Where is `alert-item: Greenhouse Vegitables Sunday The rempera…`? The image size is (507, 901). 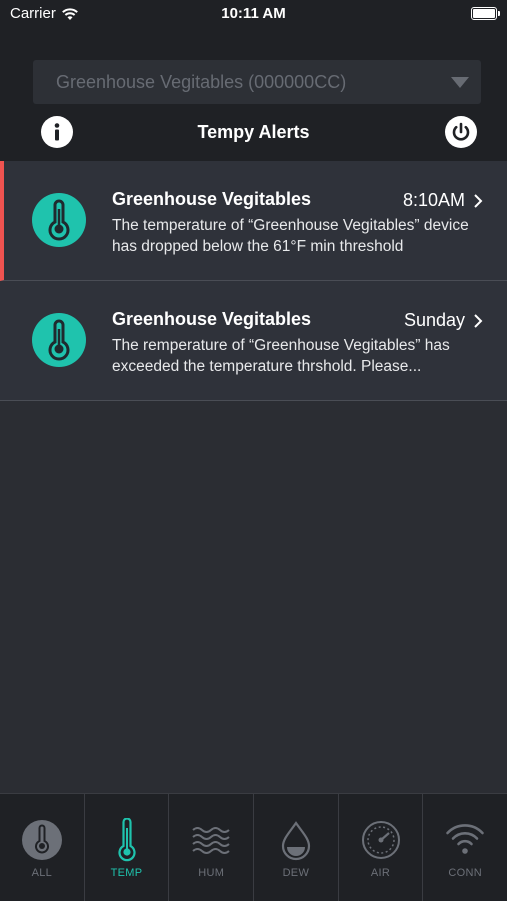
alert-item: Greenhouse Vegitables Sunday The rempera… is located at coordinates (253, 341).